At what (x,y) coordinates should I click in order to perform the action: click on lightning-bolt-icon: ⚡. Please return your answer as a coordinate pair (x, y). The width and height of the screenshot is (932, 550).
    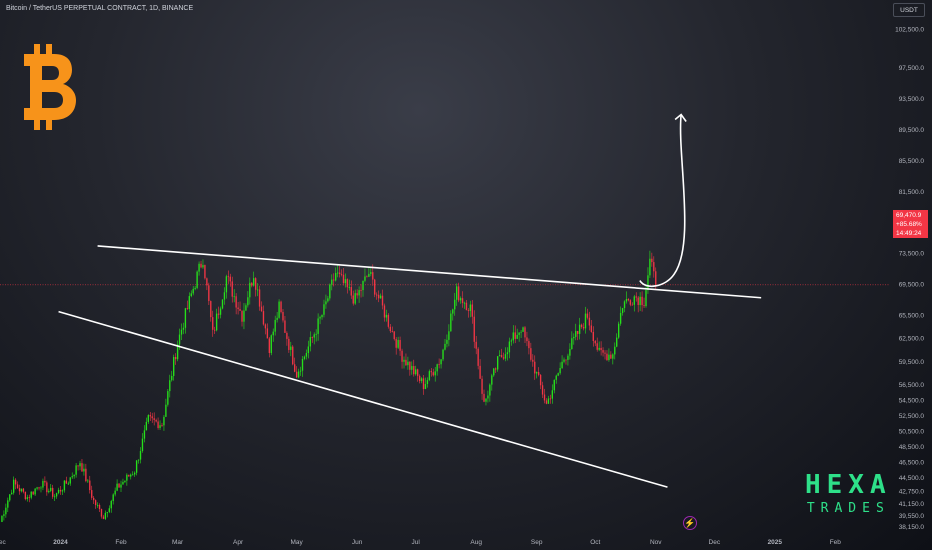
    Looking at the image, I should click on (690, 523).